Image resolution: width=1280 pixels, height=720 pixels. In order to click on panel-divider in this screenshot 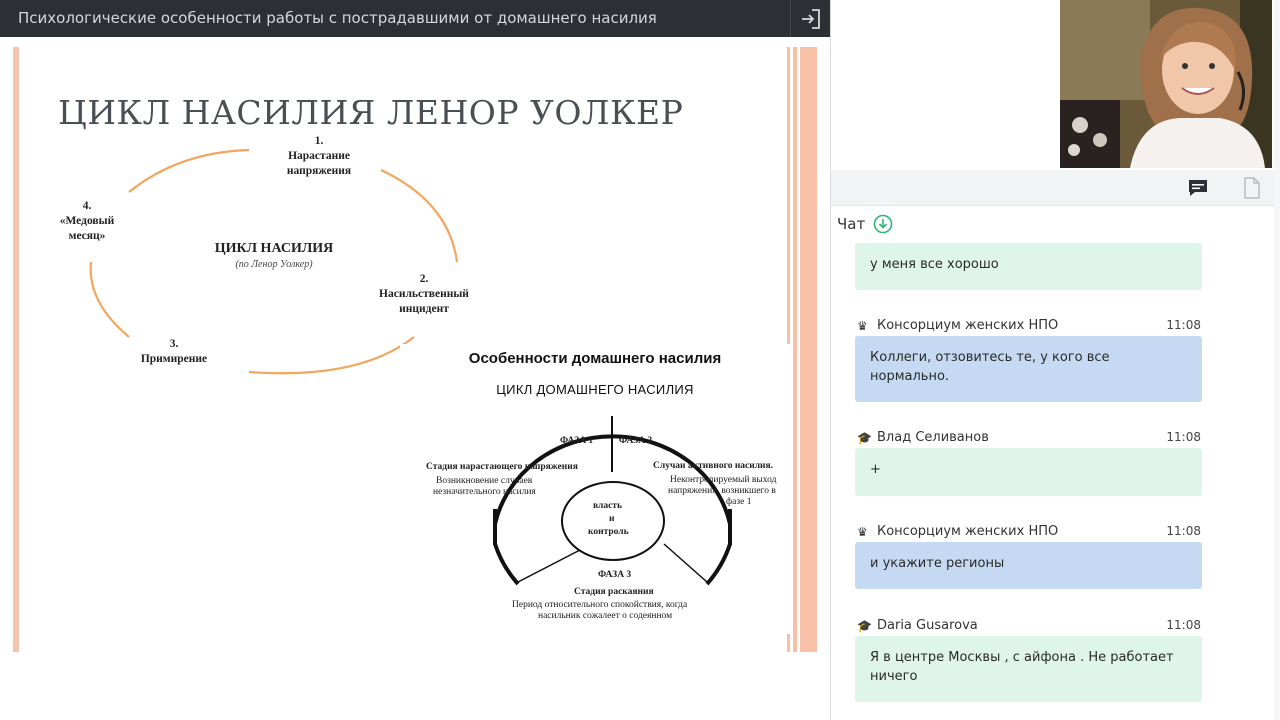, I will do `click(830, 360)`.